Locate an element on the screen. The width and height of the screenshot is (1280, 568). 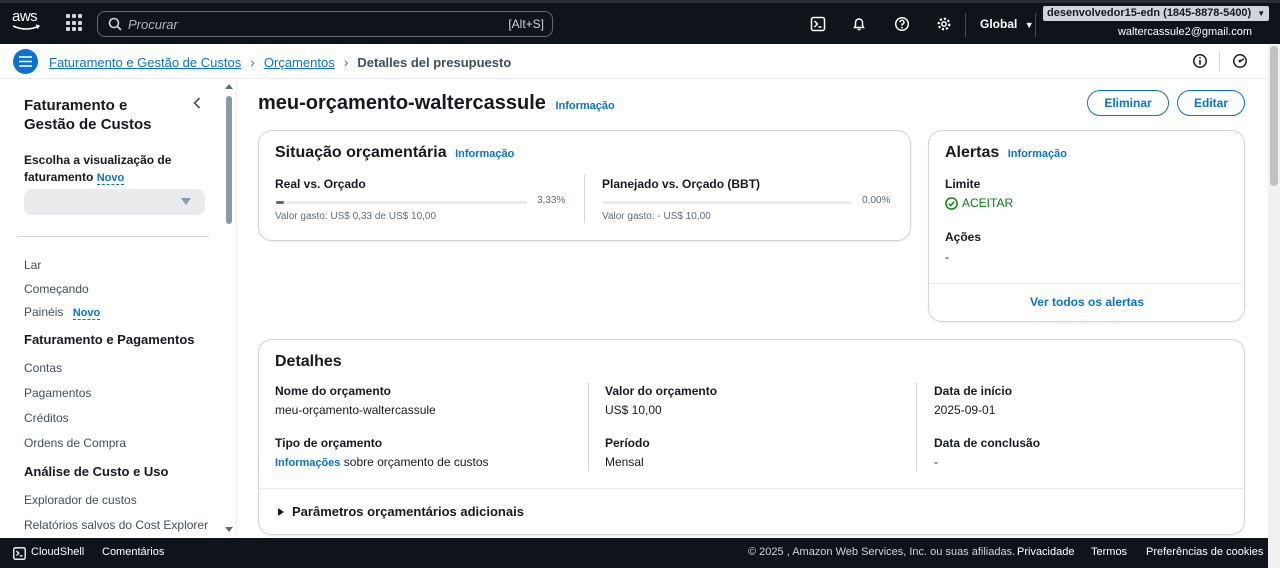
aws-logo-text: aws is located at coordinates (25, 16).